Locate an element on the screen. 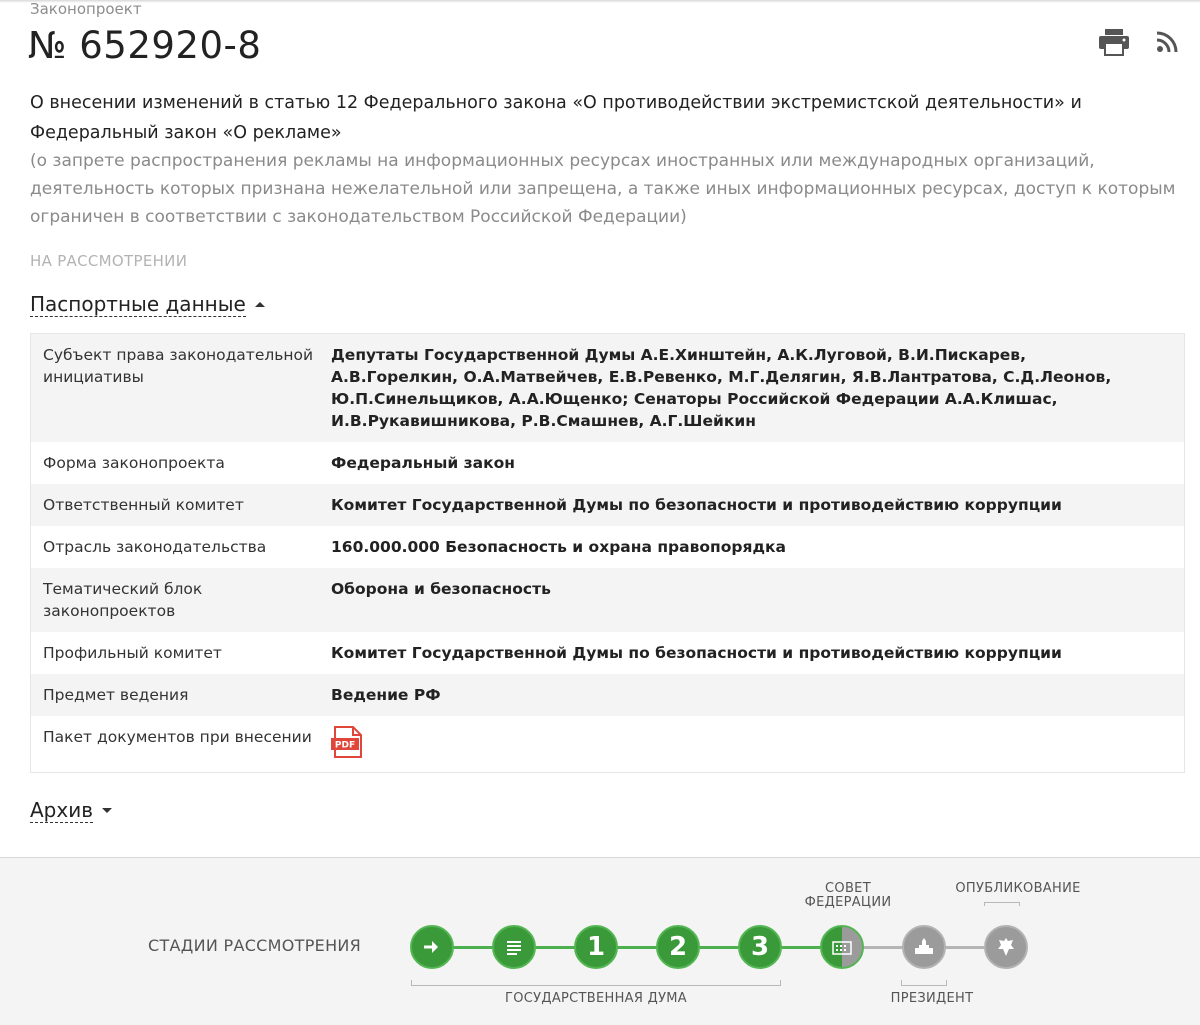 Image resolution: width=1200 pixels, height=1025 pixels. bill-number: № 652920-8 is located at coordinates (145, 45).